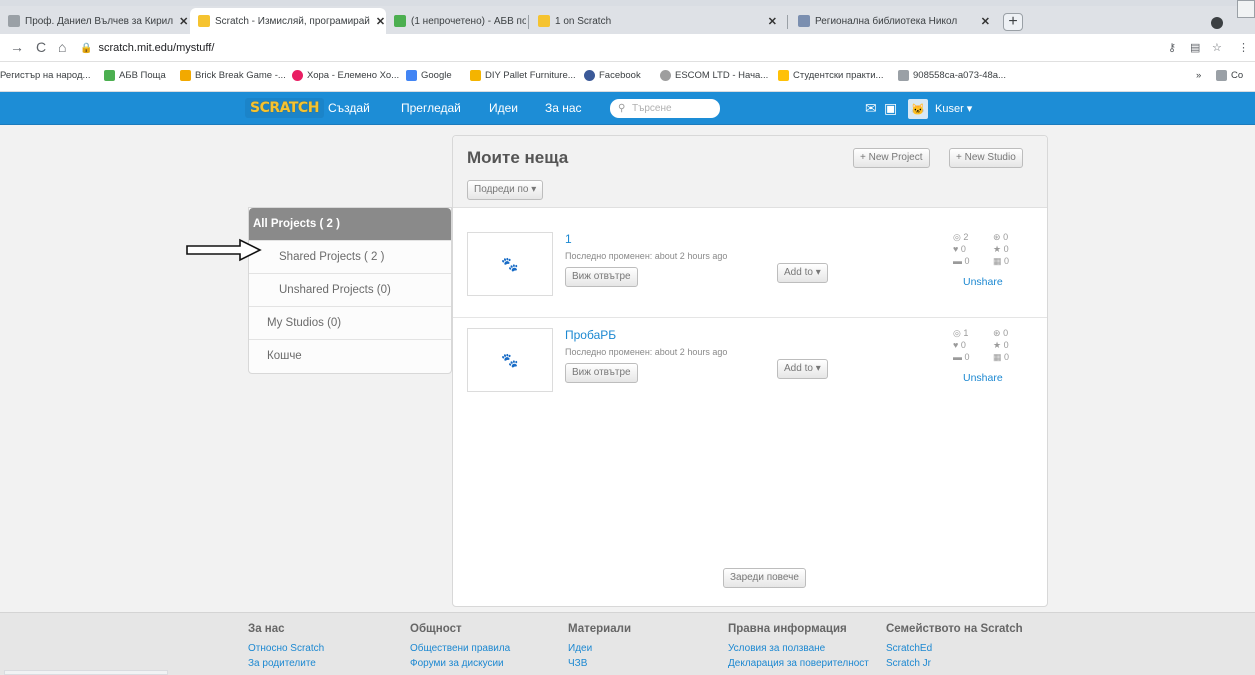 This screenshot has height=675, width=1255. Describe the element at coordinates (1229, 75) in the screenshot. I see `bookmark-folder: Co` at that location.